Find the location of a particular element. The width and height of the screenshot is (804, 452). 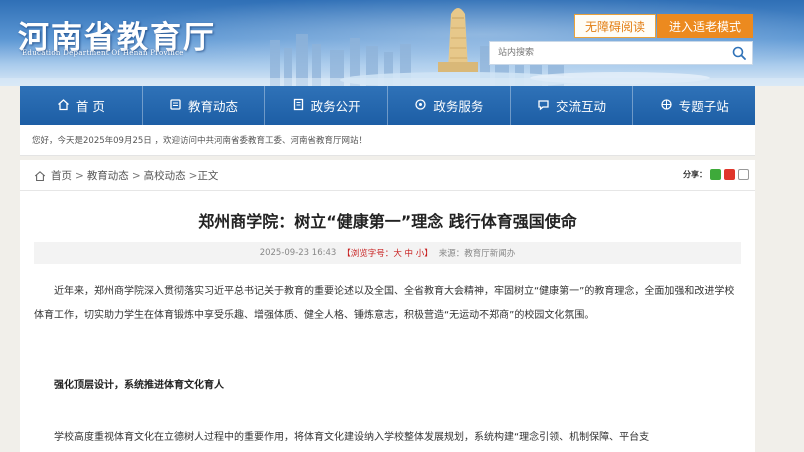

search-input is located at coordinates (608, 53).